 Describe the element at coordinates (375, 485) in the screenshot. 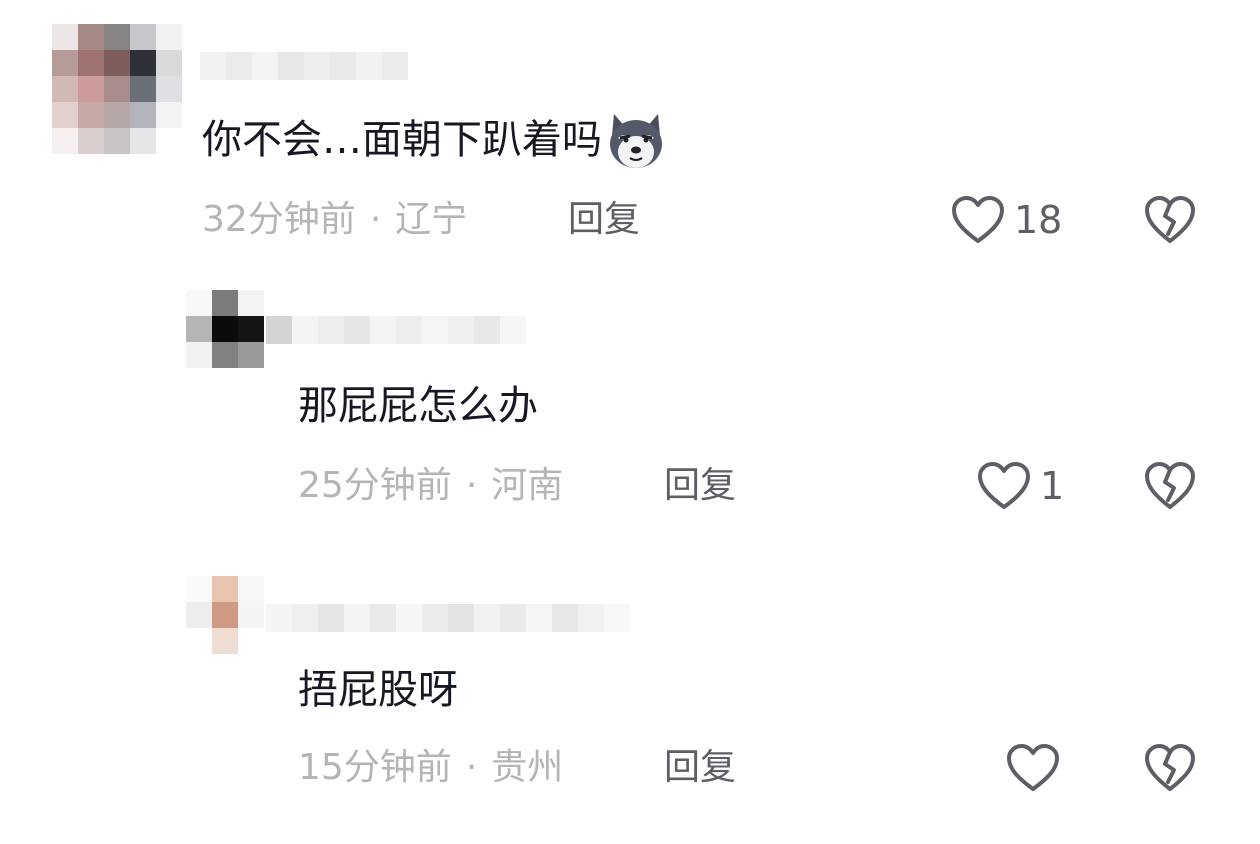

I see `comment-time: 25分钟前` at that location.